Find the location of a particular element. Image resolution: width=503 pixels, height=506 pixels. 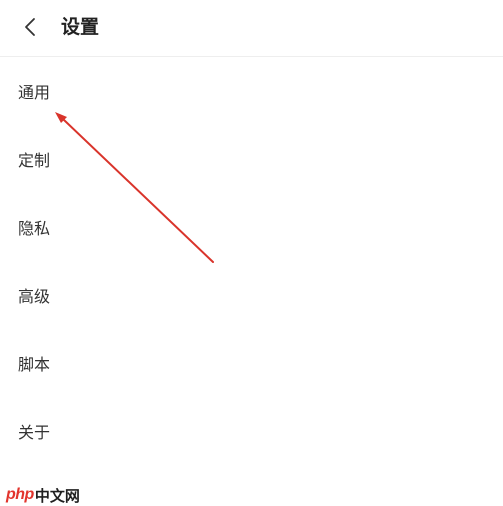

page-title: 设置 is located at coordinates (80, 27).